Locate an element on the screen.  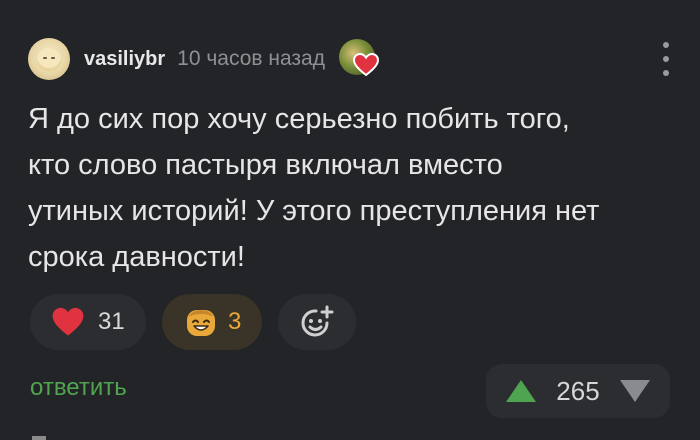
smiling-face-icon is located at coordinates (201, 323).